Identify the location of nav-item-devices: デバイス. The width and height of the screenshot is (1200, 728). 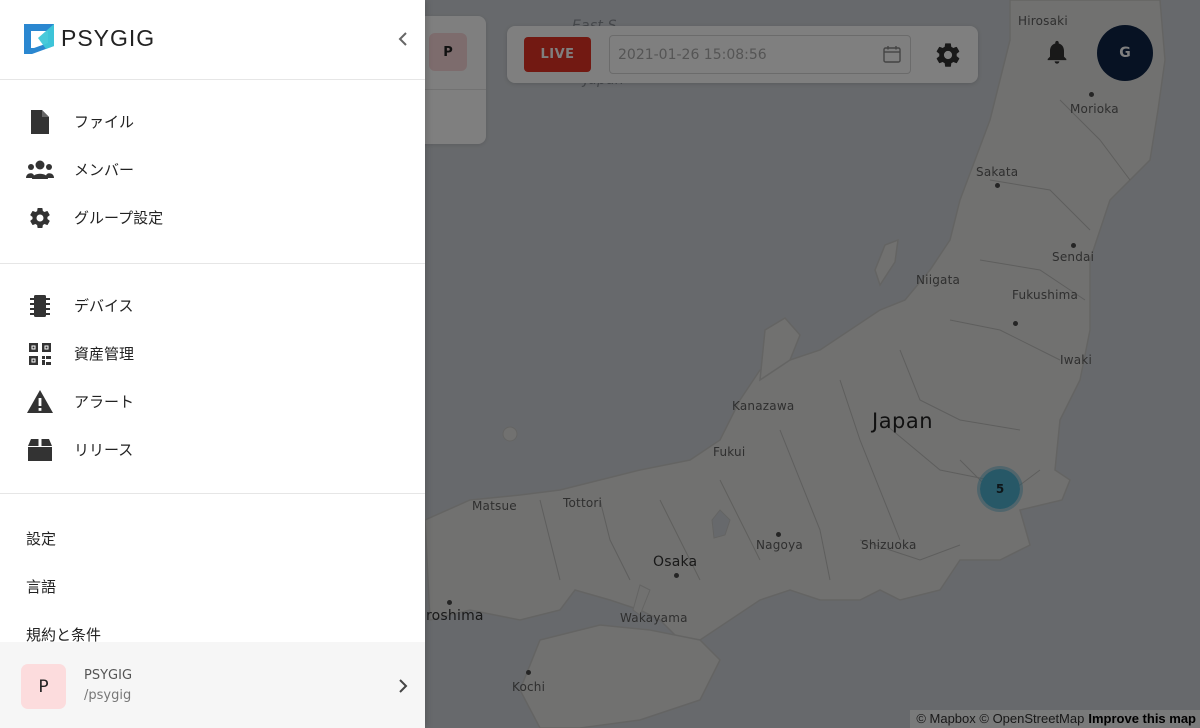
(212, 306).